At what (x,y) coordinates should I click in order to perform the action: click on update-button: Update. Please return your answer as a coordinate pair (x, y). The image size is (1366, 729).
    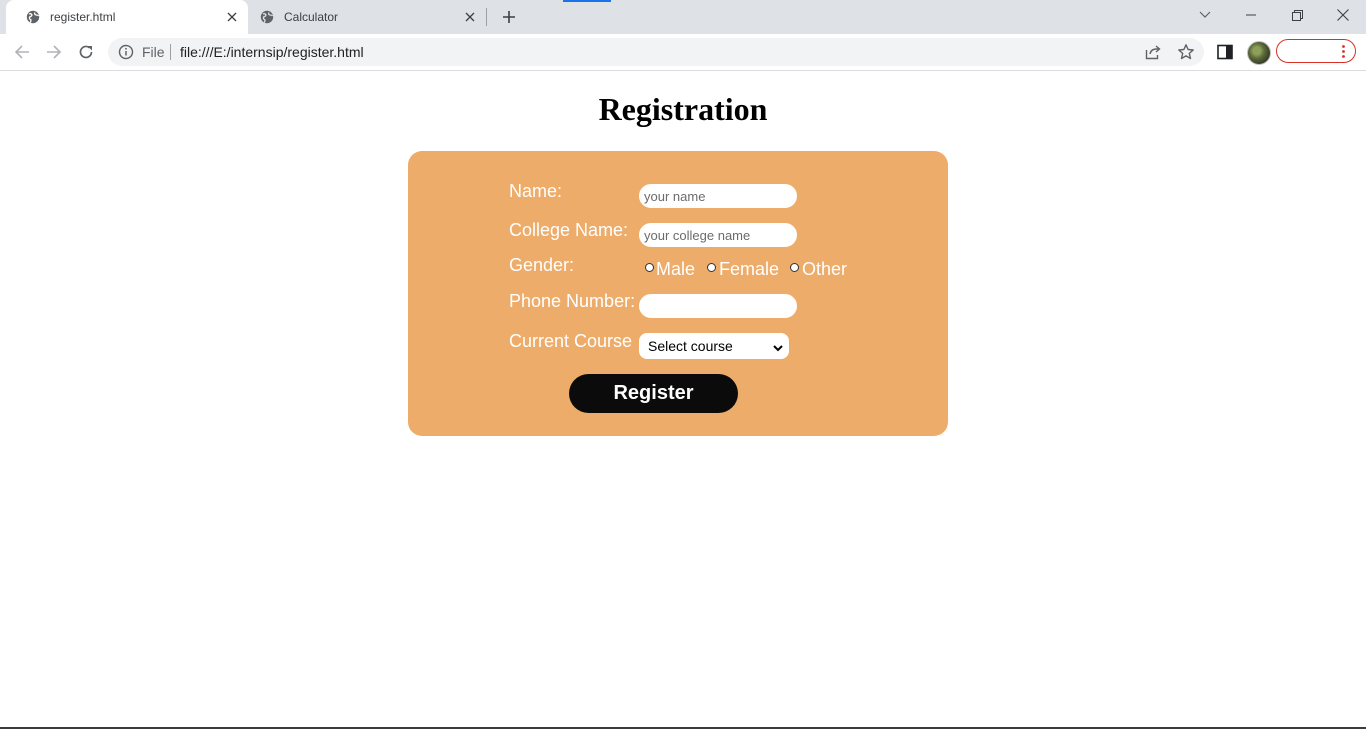
    Looking at the image, I should click on (1316, 51).